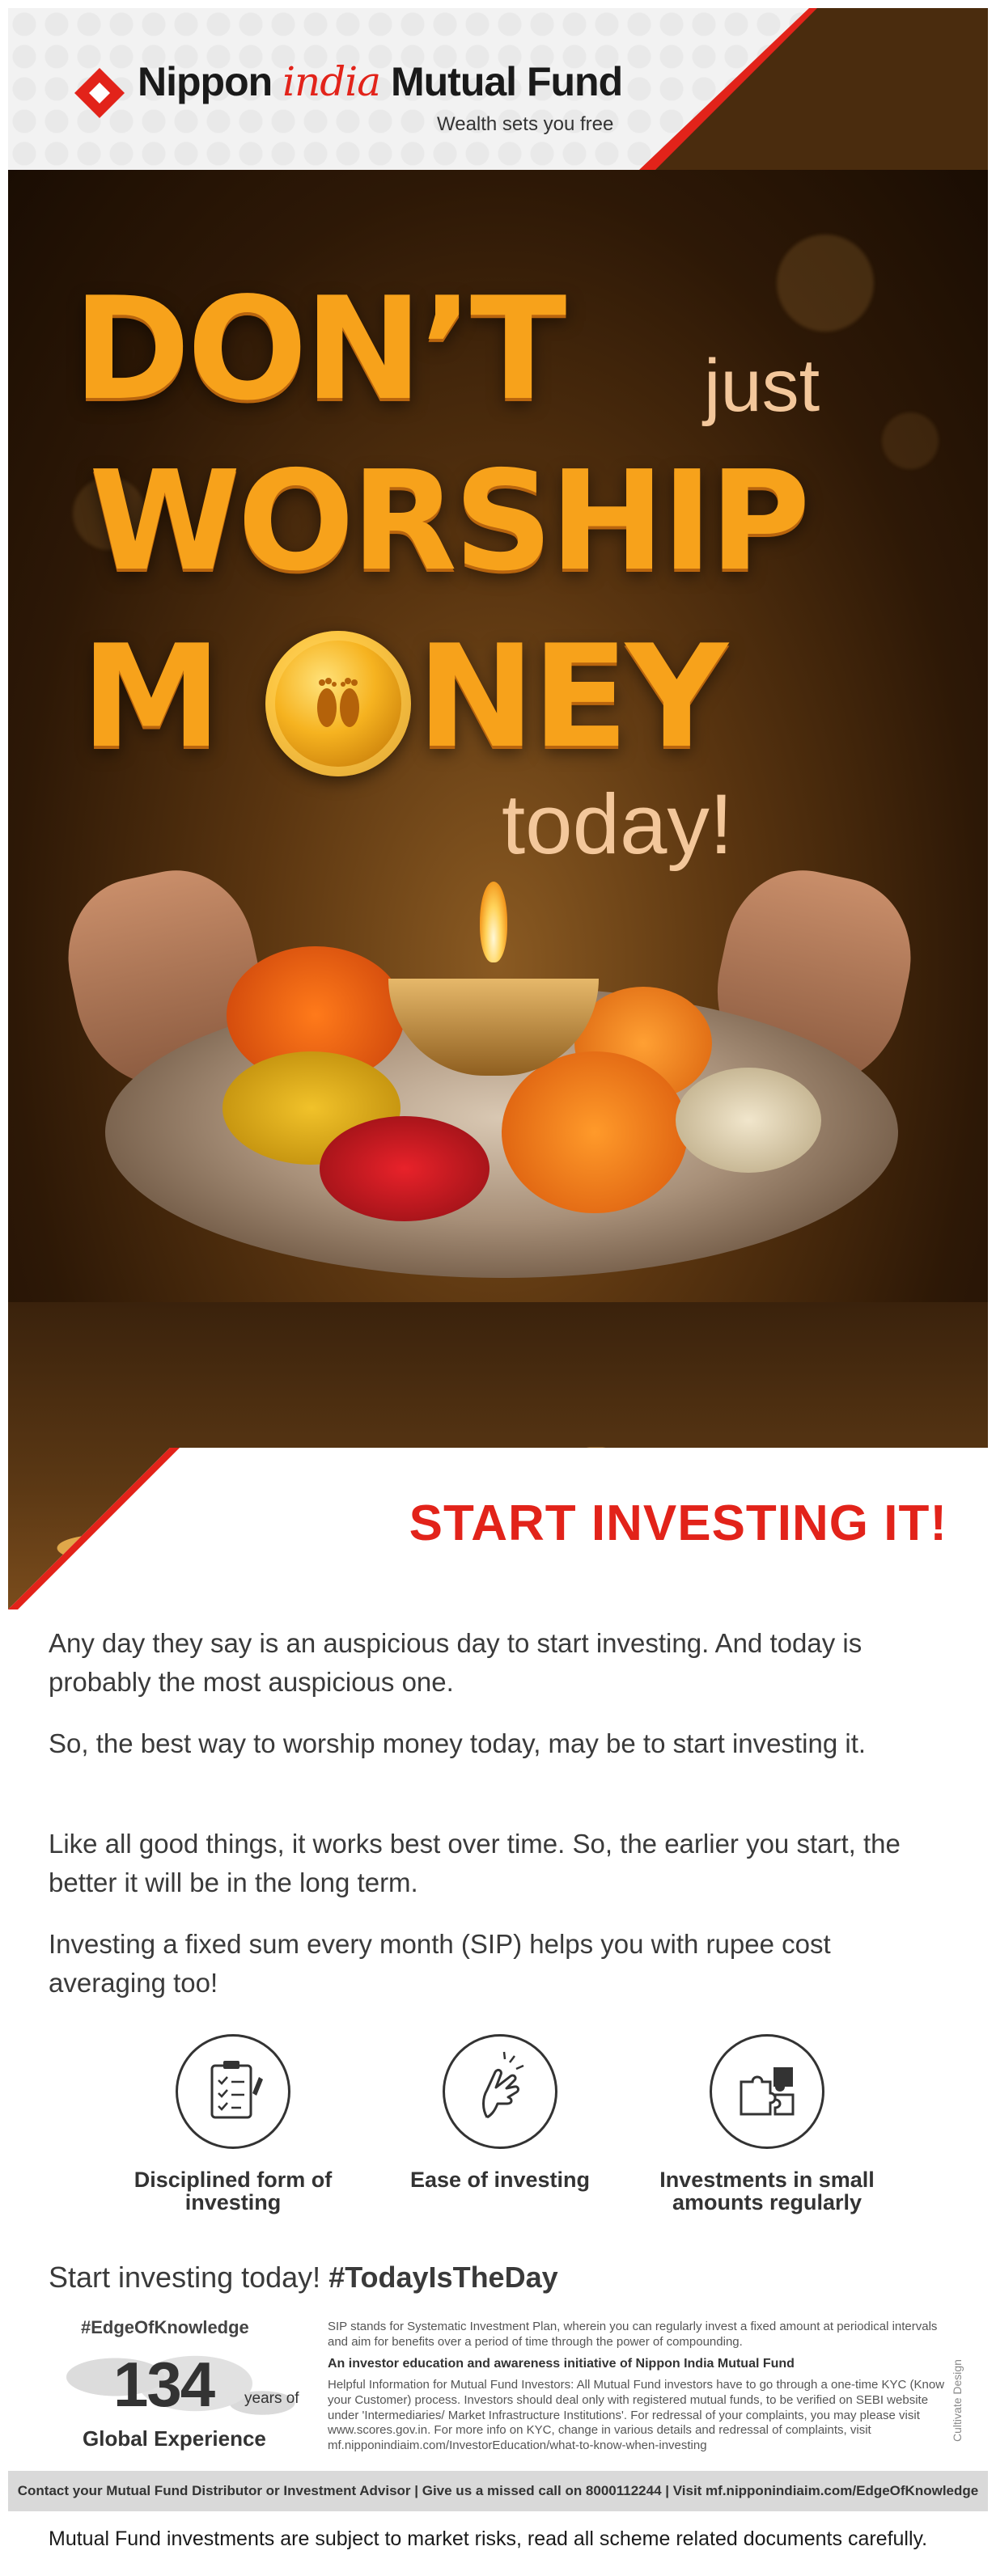 The image size is (996, 2576). I want to click on coin-o-icon, so click(338, 704).